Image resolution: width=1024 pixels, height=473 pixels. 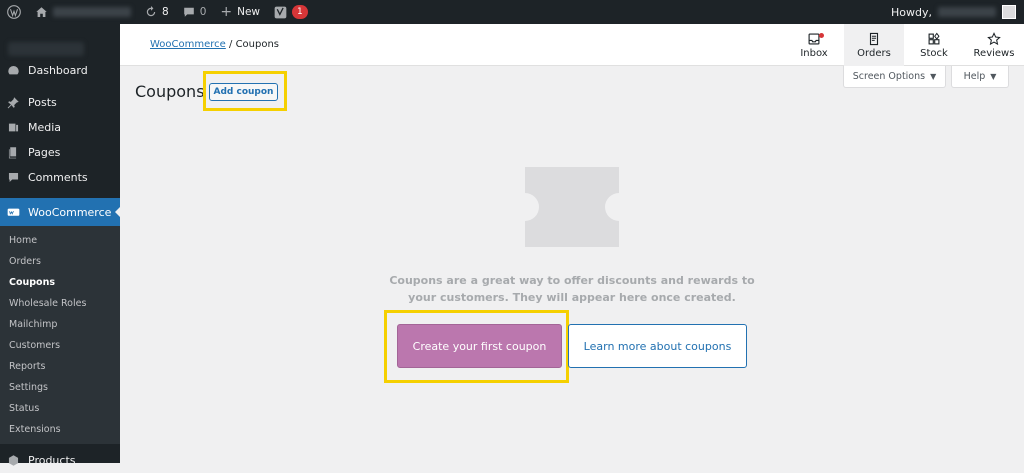 I want to click on submenu-item-orders: Orders, so click(x=60, y=261).